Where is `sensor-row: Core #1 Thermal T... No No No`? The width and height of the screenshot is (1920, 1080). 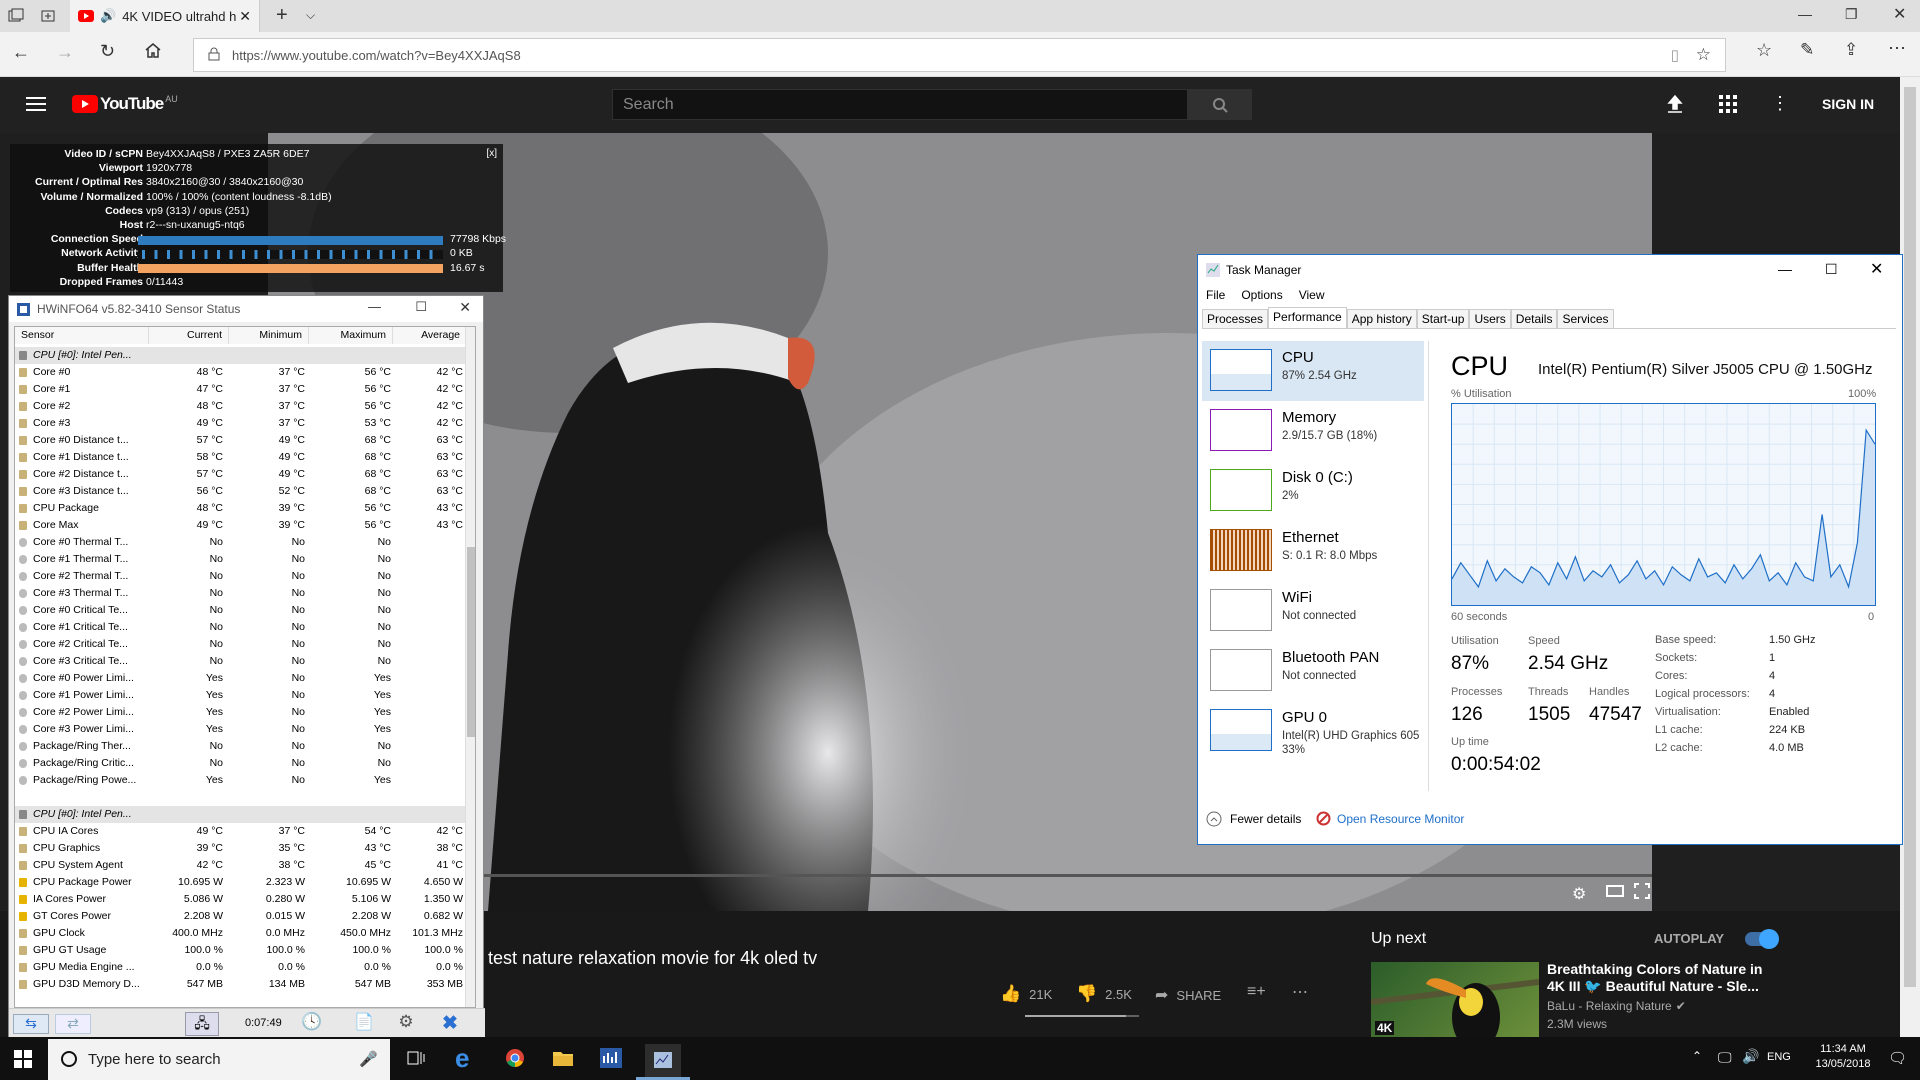
sensor-row: Core #1 Thermal T... No No No is located at coordinates (240, 559).